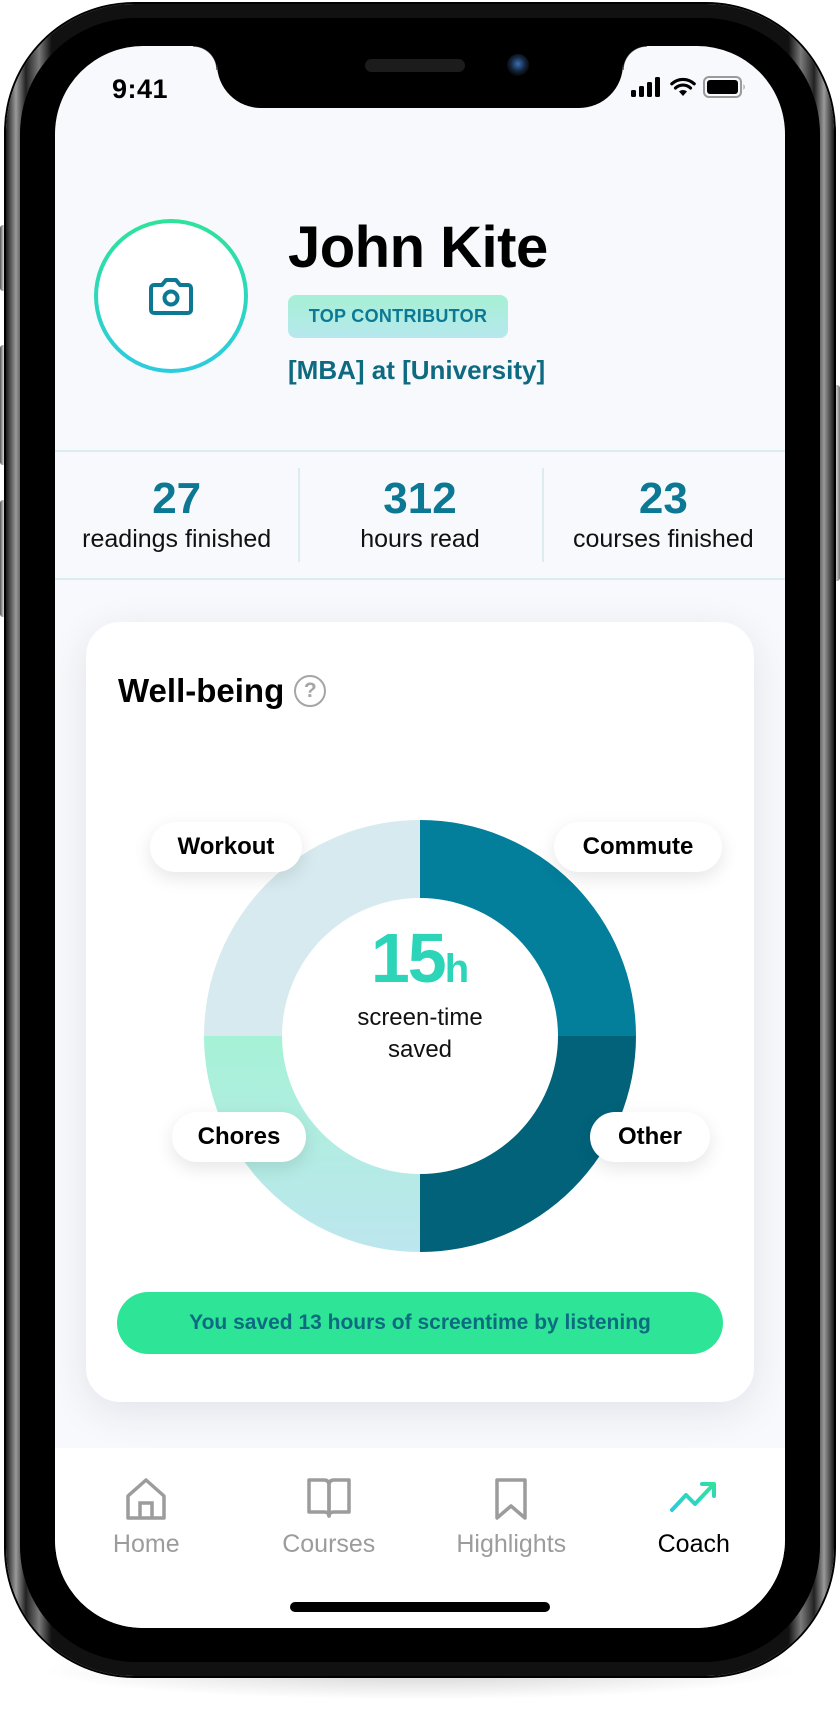 This screenshot has height=1722, width=840. What do you see at coordinates (418, 247) in the screenshot?
I see `profile-name: John Kite` at bounding box center [418, 247].